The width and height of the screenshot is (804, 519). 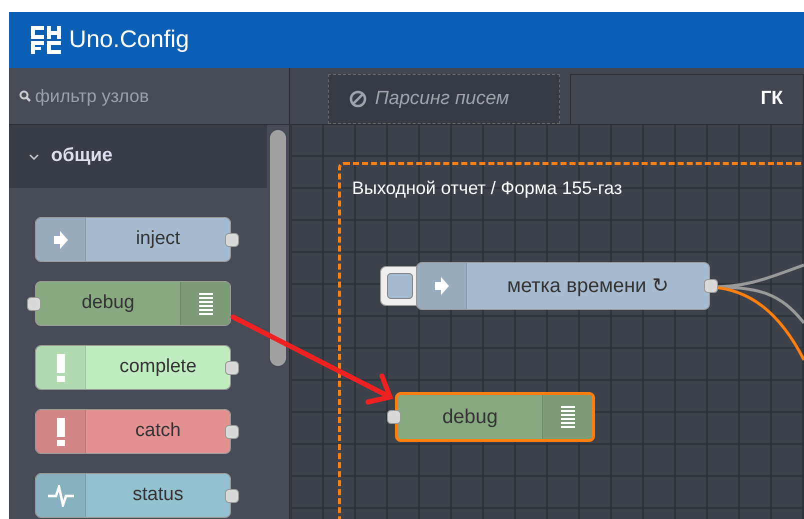 What do you see at coordinates (61, 495) in the screenshot?
I see `pulse-icon` at bounding box center [61, 495].